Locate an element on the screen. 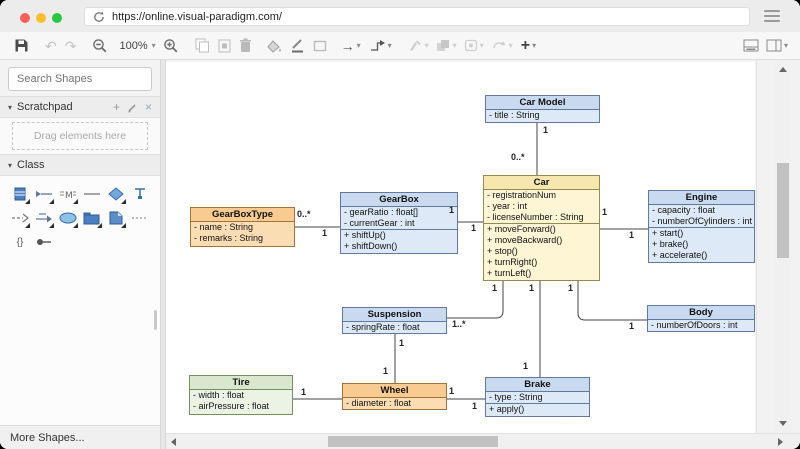 The image size is (800, 449). copy-button is located at coordinates (202, 46).